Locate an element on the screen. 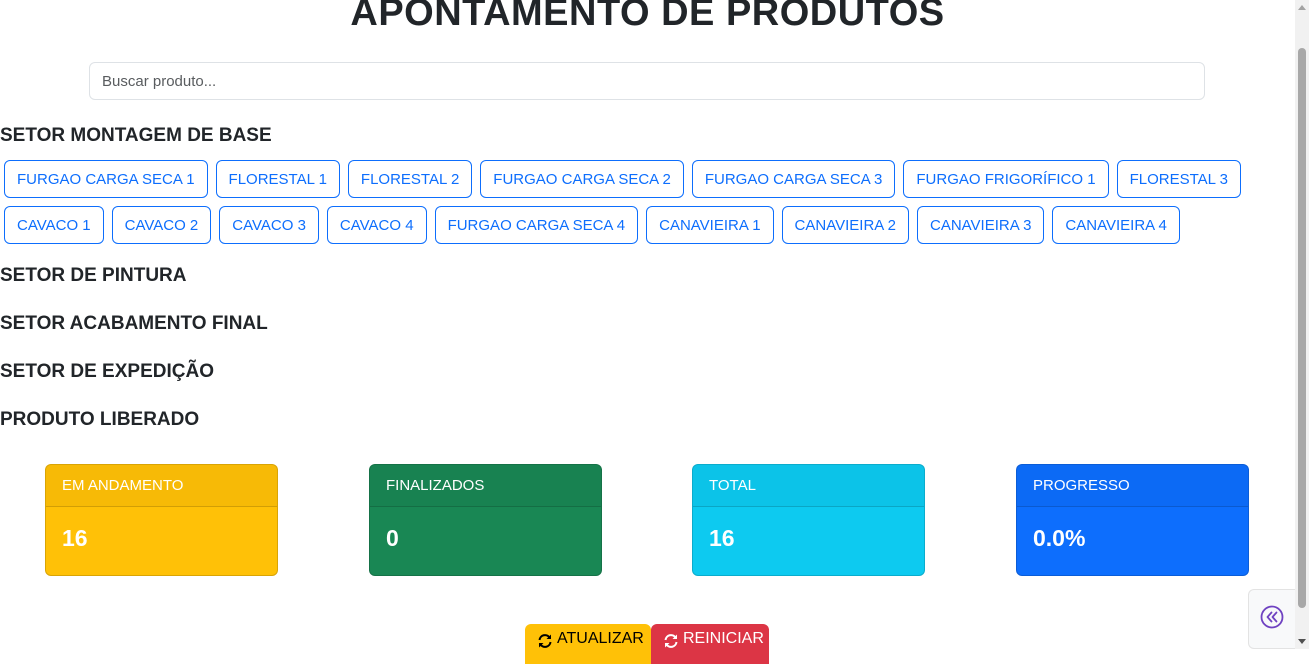  sector-title-acabamento-final: SETOR ACABAMENTO FINAL is located at coordinates (134, 323).